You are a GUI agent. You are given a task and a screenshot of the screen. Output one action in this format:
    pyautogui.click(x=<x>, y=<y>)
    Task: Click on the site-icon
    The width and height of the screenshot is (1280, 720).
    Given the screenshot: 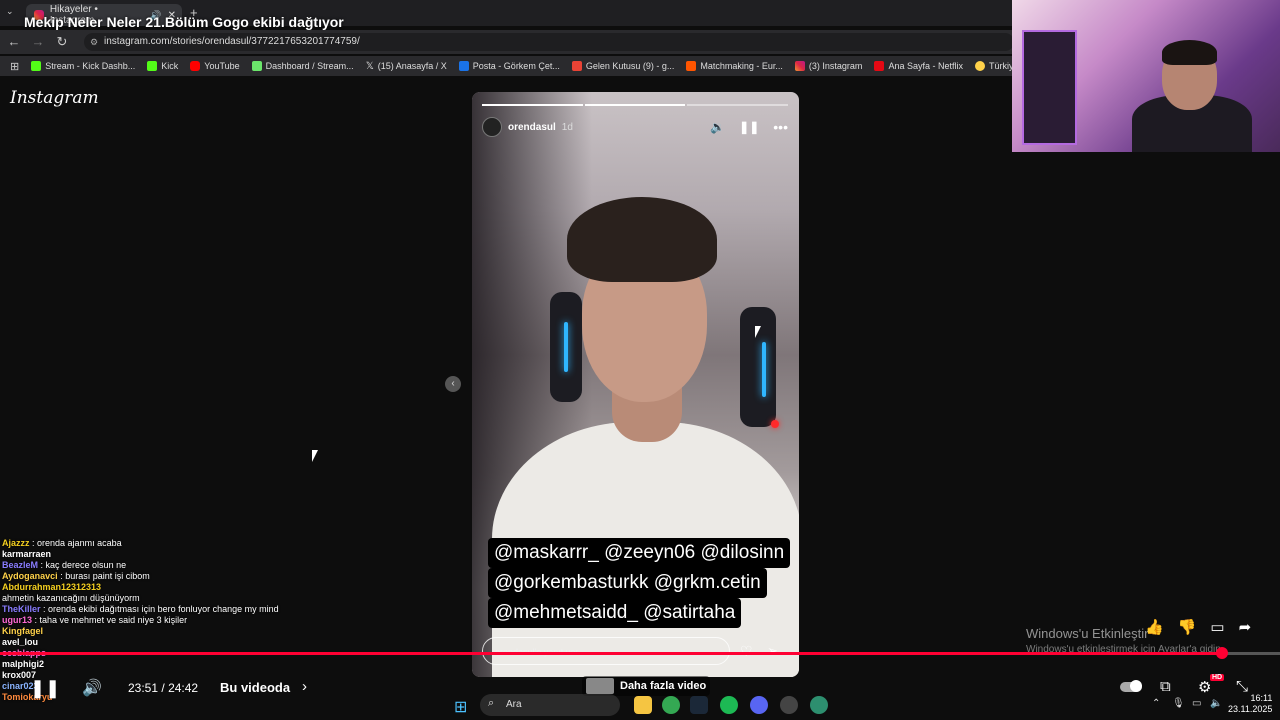 What is the action you would take?
    pyautogui.click(x=979, y=66)
    